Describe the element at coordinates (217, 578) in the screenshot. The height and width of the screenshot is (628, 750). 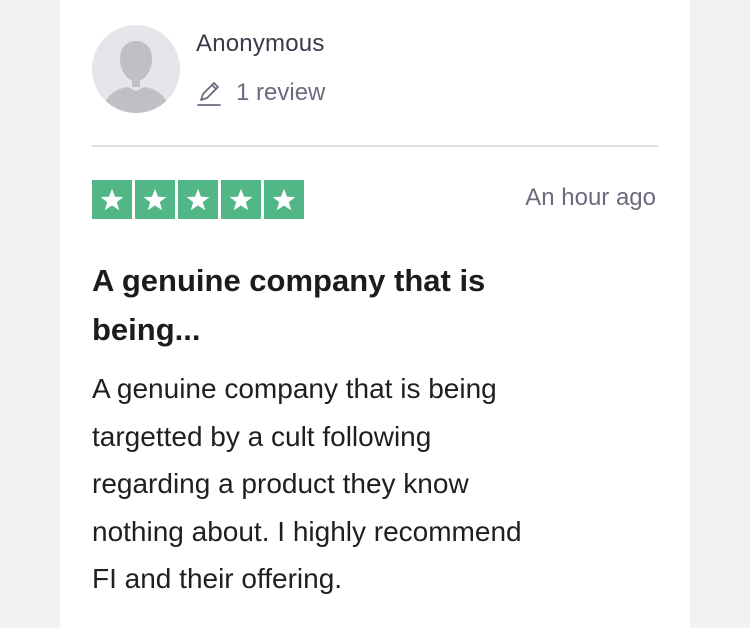
I see `review-body-line: FI and their offering.` at that location.